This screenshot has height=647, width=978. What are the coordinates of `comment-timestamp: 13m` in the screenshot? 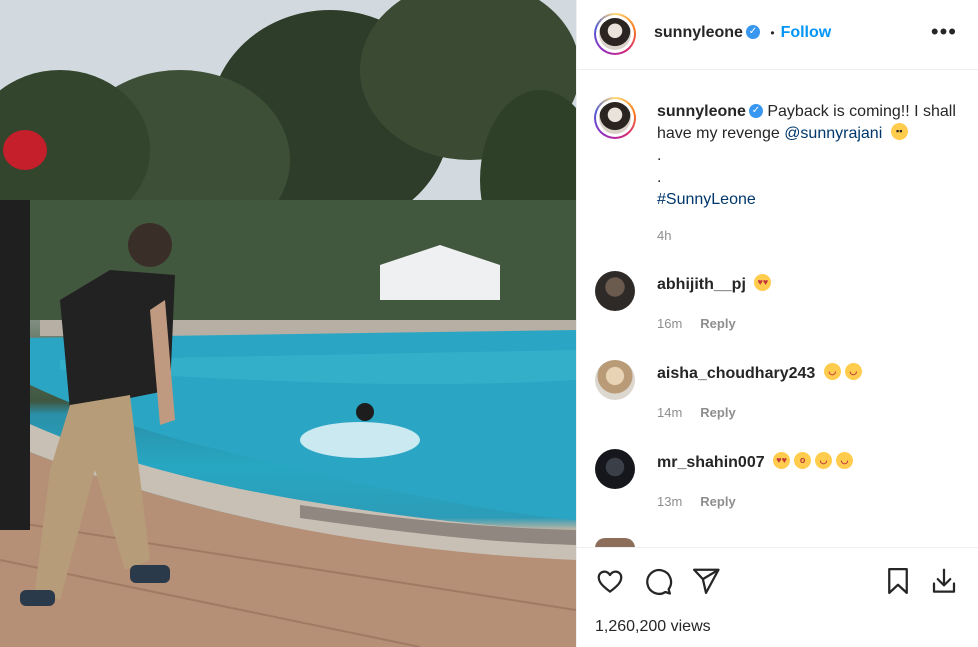 It's located at (669, 501).